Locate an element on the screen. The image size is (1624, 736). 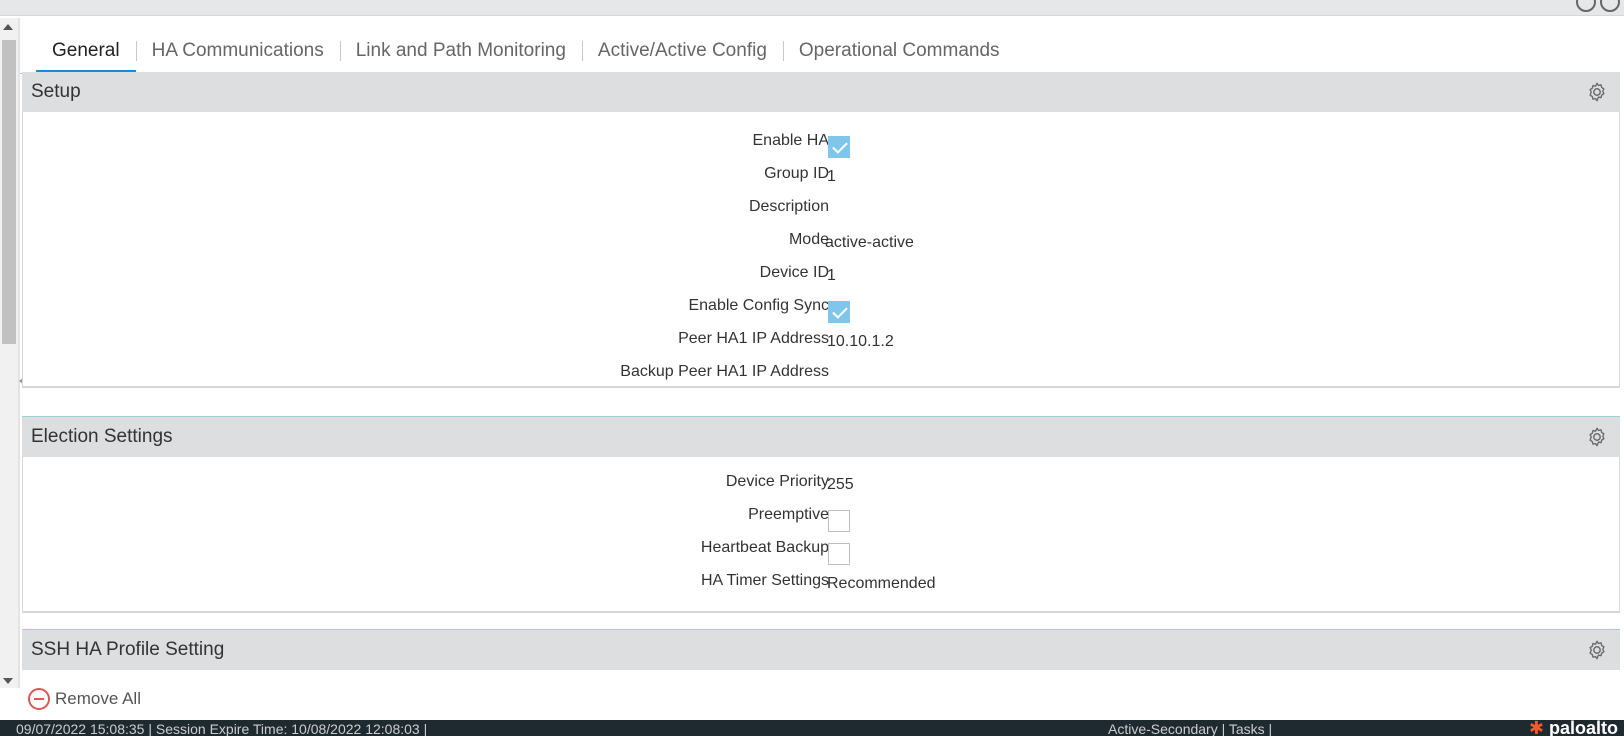
status-right-text: Active-Secondary | Tasks | is located at coordinates (1190, 728).